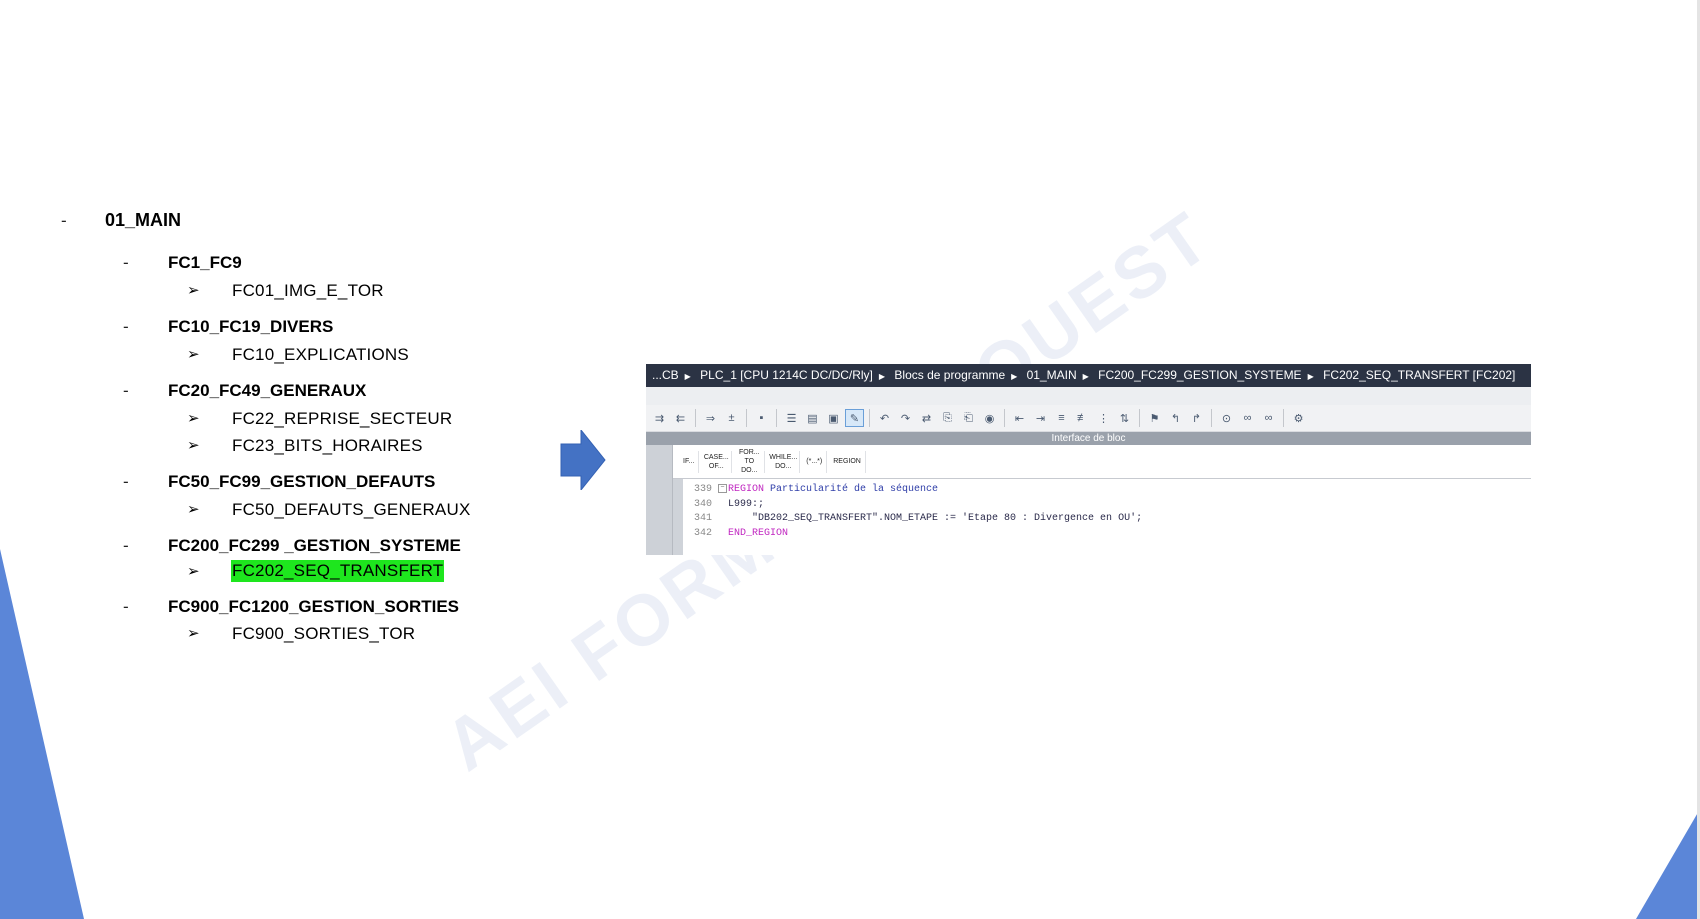  I want to click on line-number: 340, so click(702, 504).